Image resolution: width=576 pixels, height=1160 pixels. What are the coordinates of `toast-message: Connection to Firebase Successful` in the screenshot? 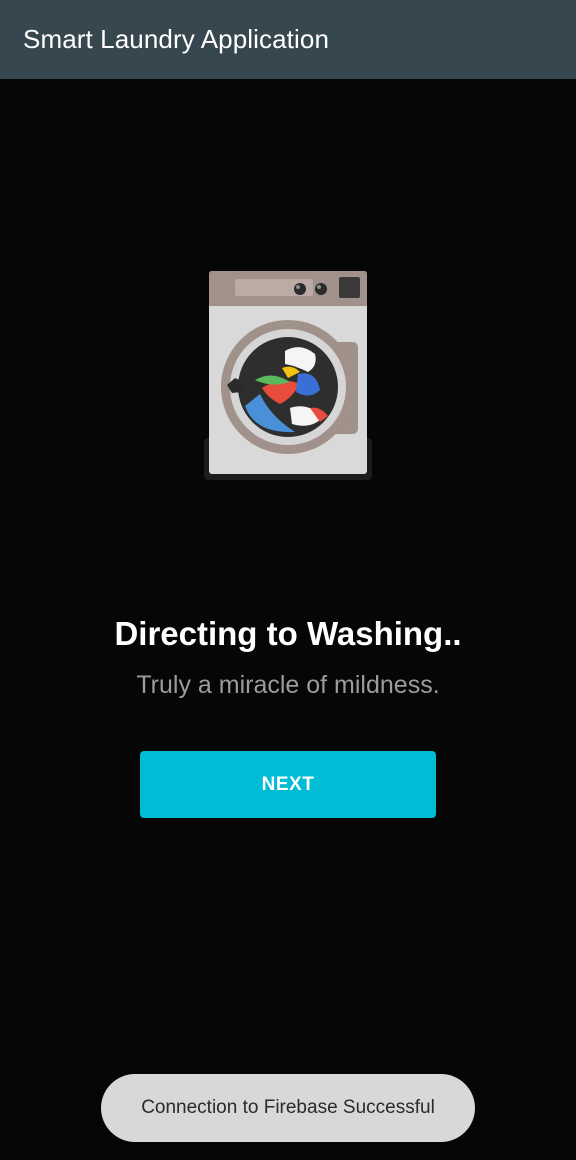 It's located at (288, 1107).